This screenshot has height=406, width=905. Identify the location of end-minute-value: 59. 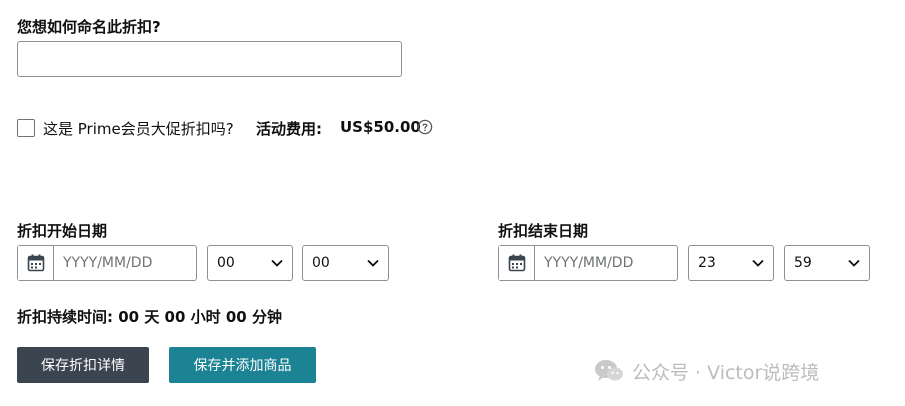
(803, 263).